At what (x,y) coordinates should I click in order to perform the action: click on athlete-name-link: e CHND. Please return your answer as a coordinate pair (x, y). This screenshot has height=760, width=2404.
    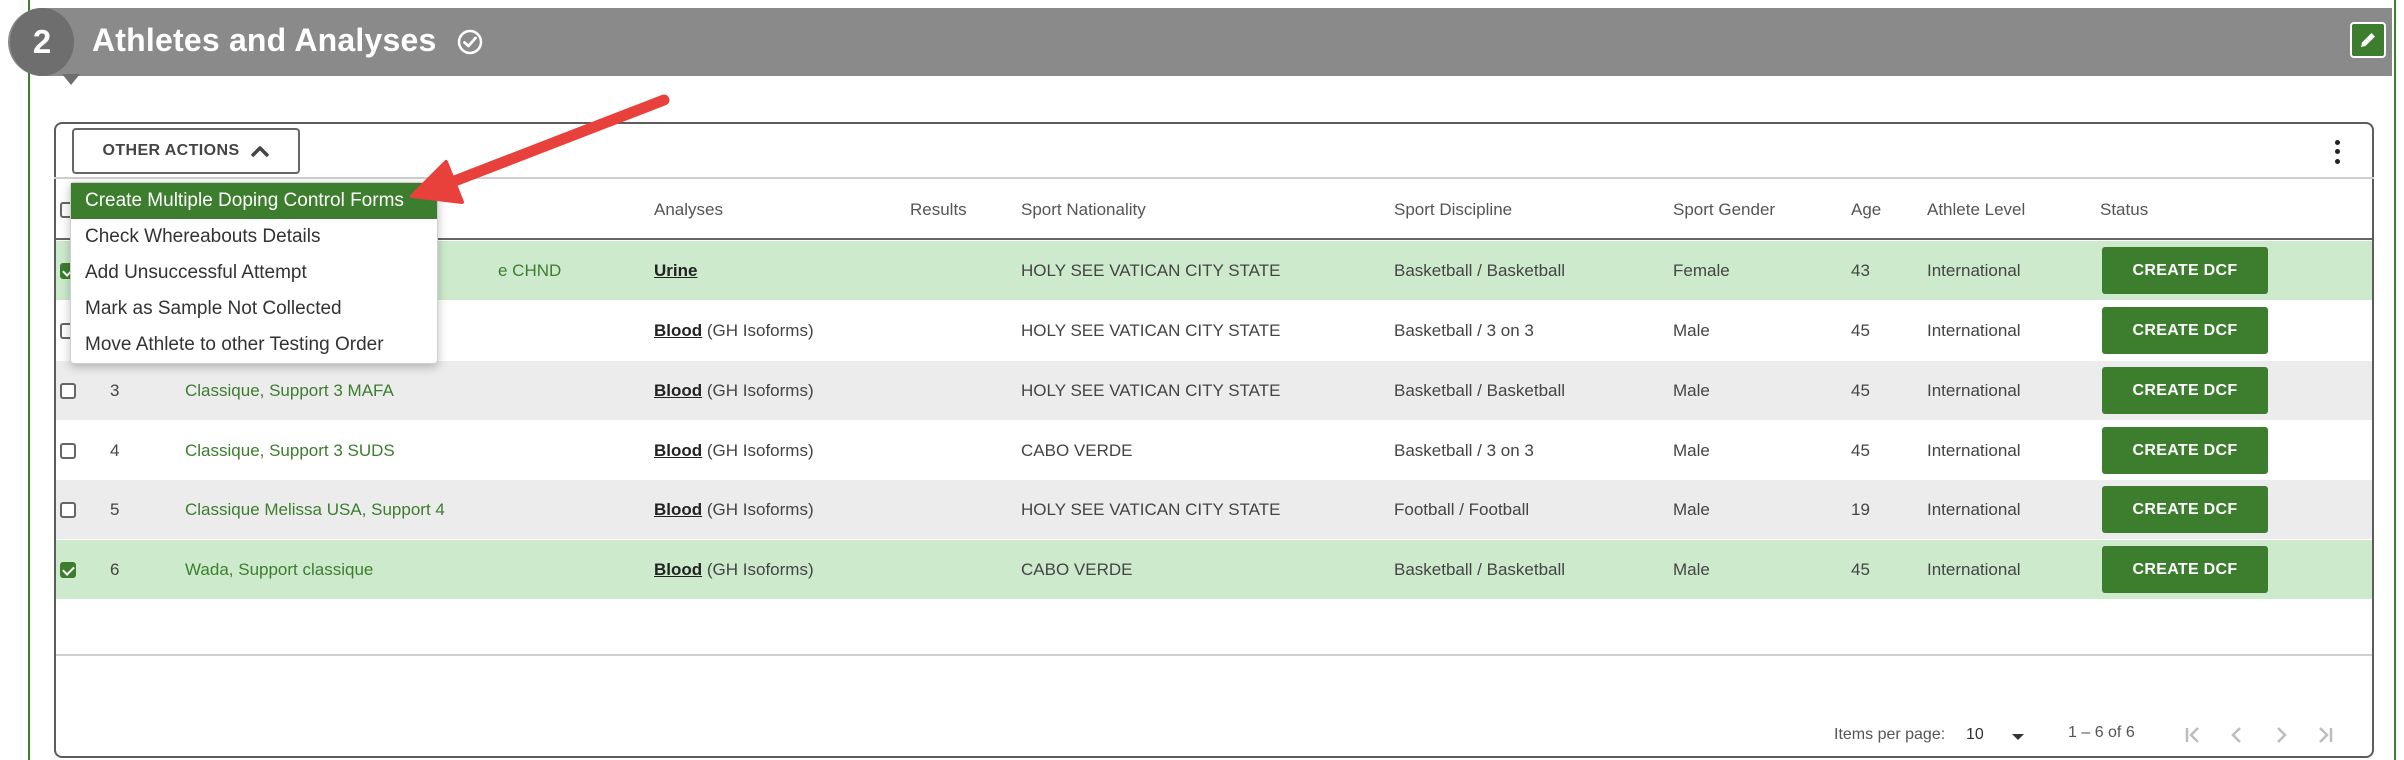
    Looking at the image, I should click on (529, 271).